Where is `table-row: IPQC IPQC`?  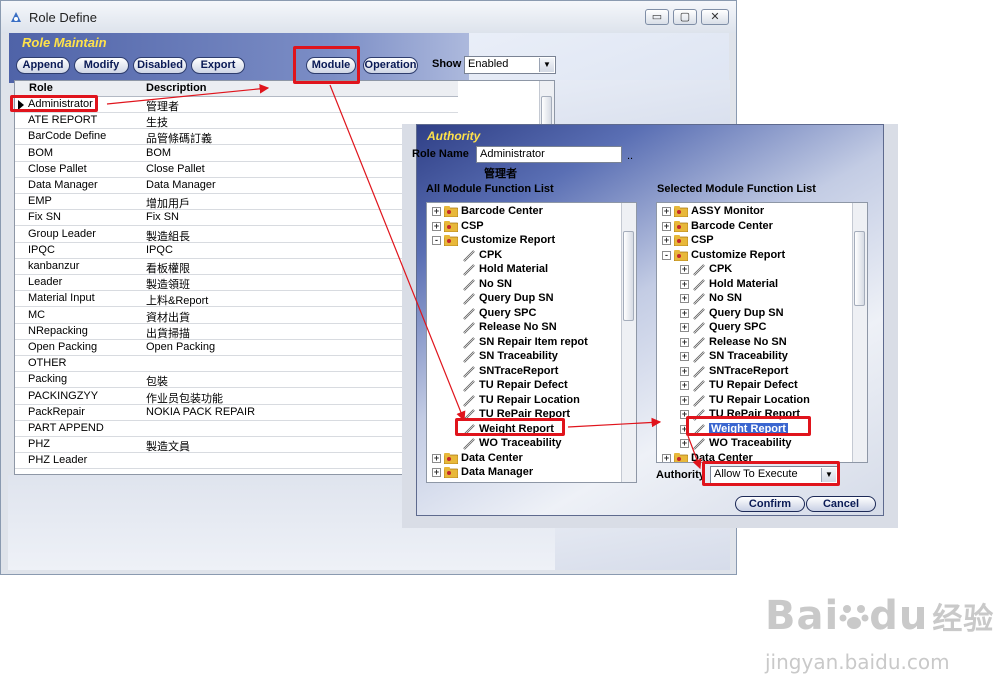 table-row: IPQC IPQC is located at coordinates (236, 251).